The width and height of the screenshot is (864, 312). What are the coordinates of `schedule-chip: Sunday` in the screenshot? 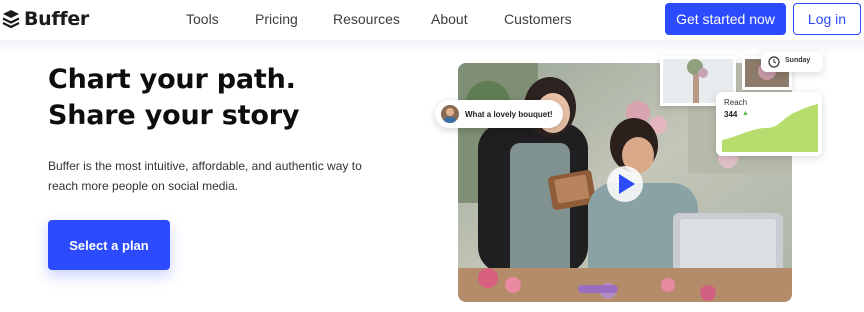 It's located at (792, 62).